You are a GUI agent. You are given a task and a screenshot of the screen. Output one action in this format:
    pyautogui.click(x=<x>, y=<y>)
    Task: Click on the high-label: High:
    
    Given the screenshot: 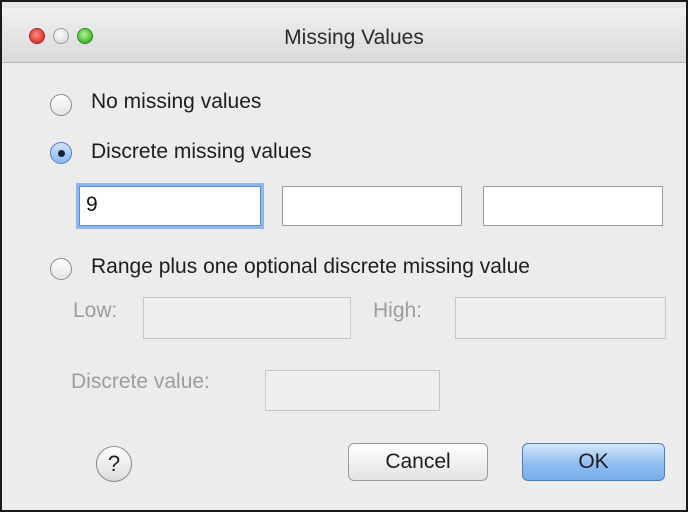 What is the action you would take?
    pyautogui.click(x=398, y=310)
    